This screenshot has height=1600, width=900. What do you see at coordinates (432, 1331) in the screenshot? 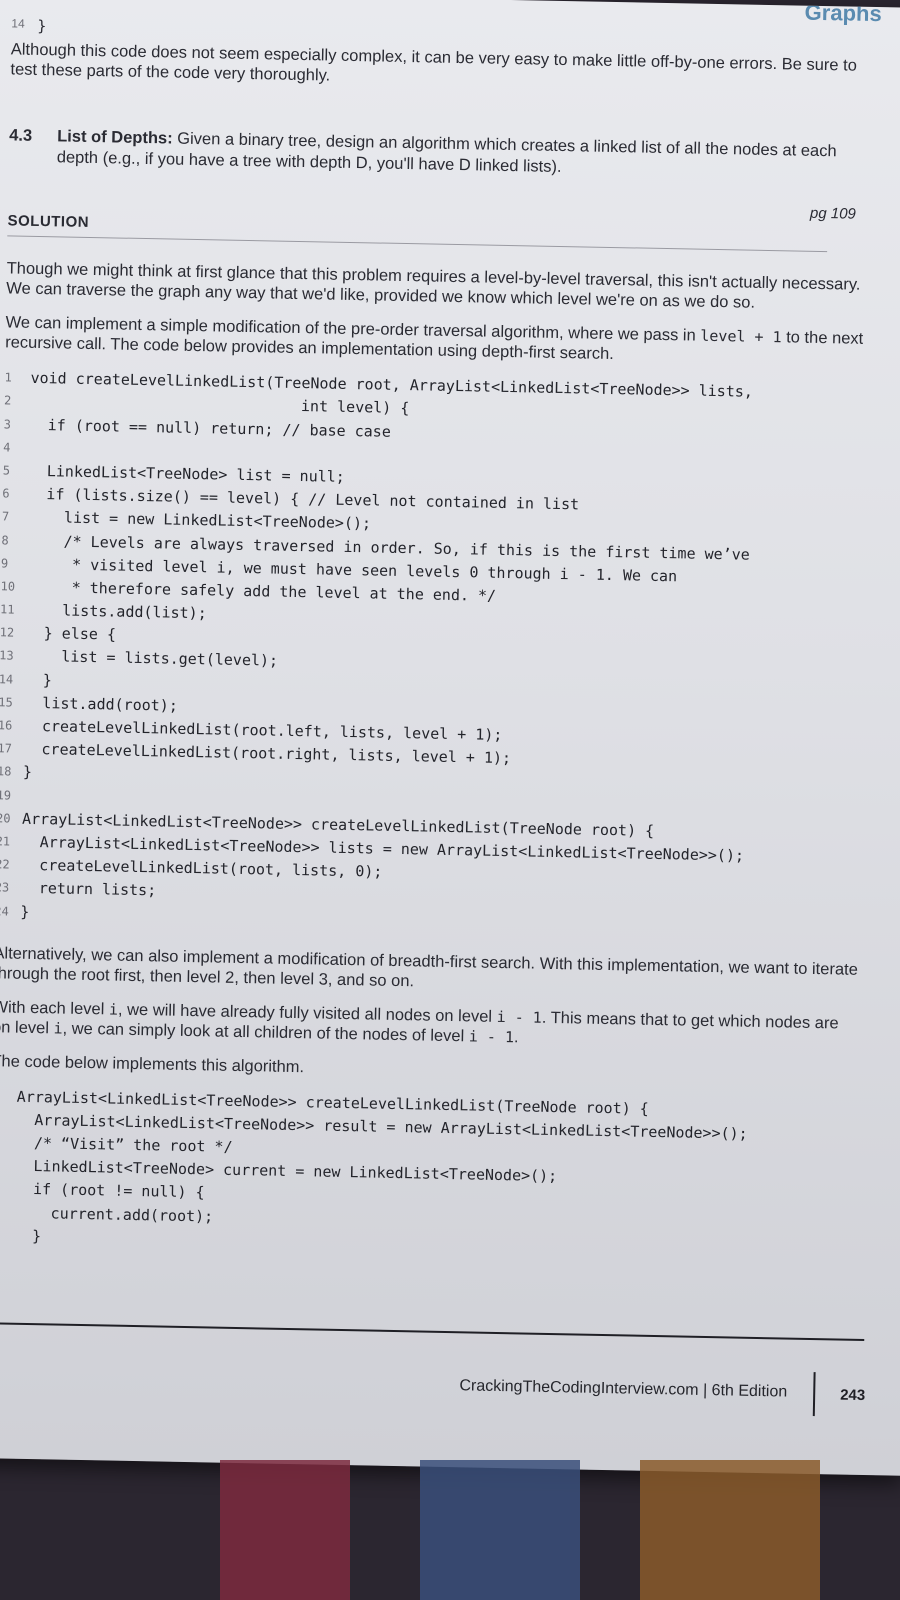
I see `footer-divider` at bounding box center [432, 1331].